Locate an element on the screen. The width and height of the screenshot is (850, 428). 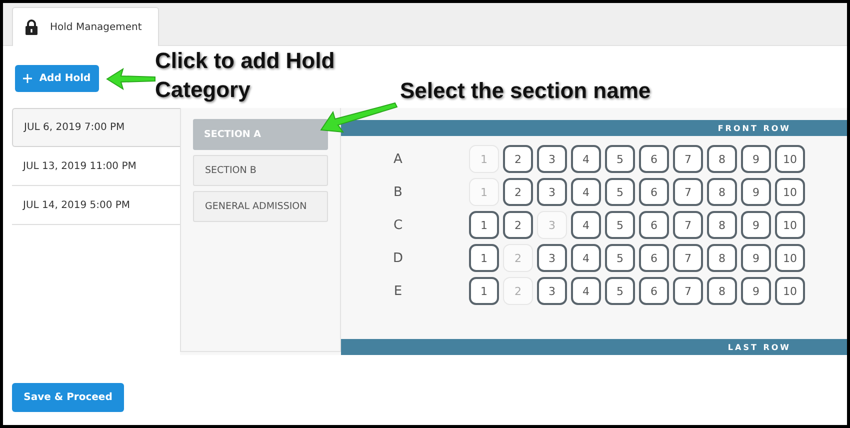
last-row-bar: LAST ROW is located at coordinates (594, 347).